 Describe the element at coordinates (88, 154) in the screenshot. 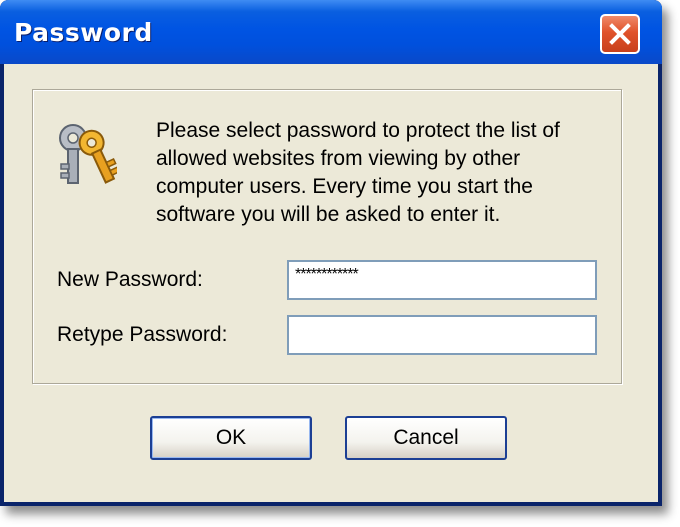

I see `keys-icon` at that location.